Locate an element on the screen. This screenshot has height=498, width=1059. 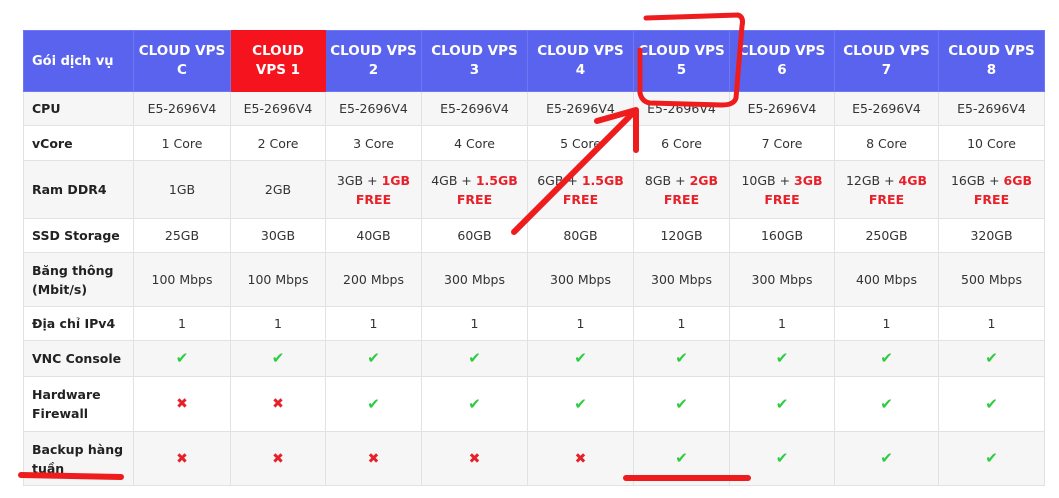
table-cell: 7 Core is located at coordinates (782, 143).